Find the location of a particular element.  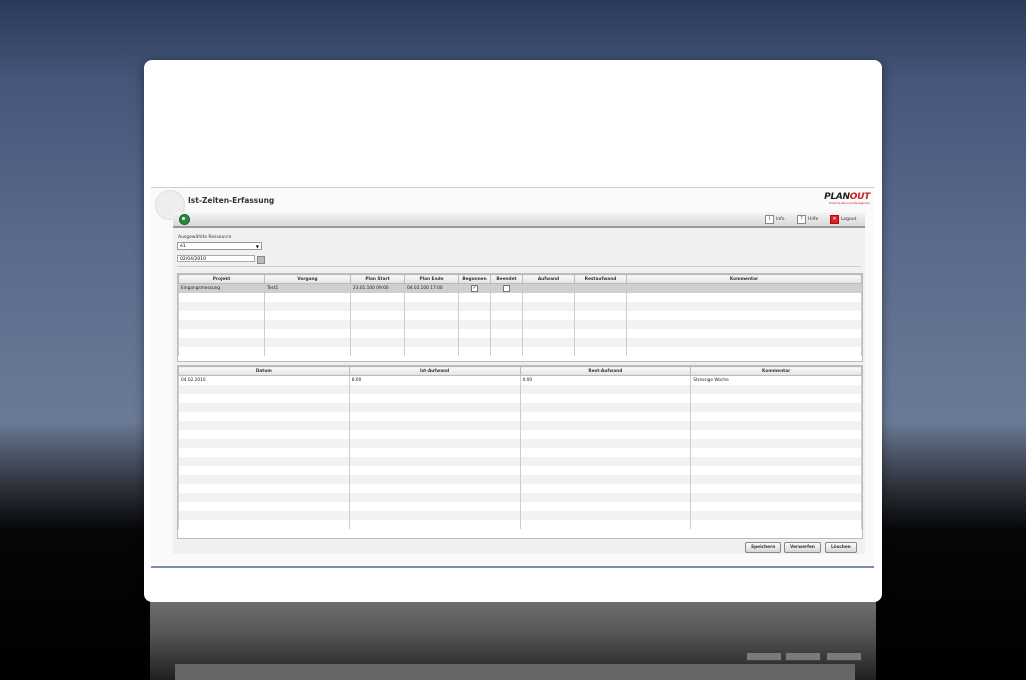

col-aufwand: Aufwand is located at coordinates (548, 279).